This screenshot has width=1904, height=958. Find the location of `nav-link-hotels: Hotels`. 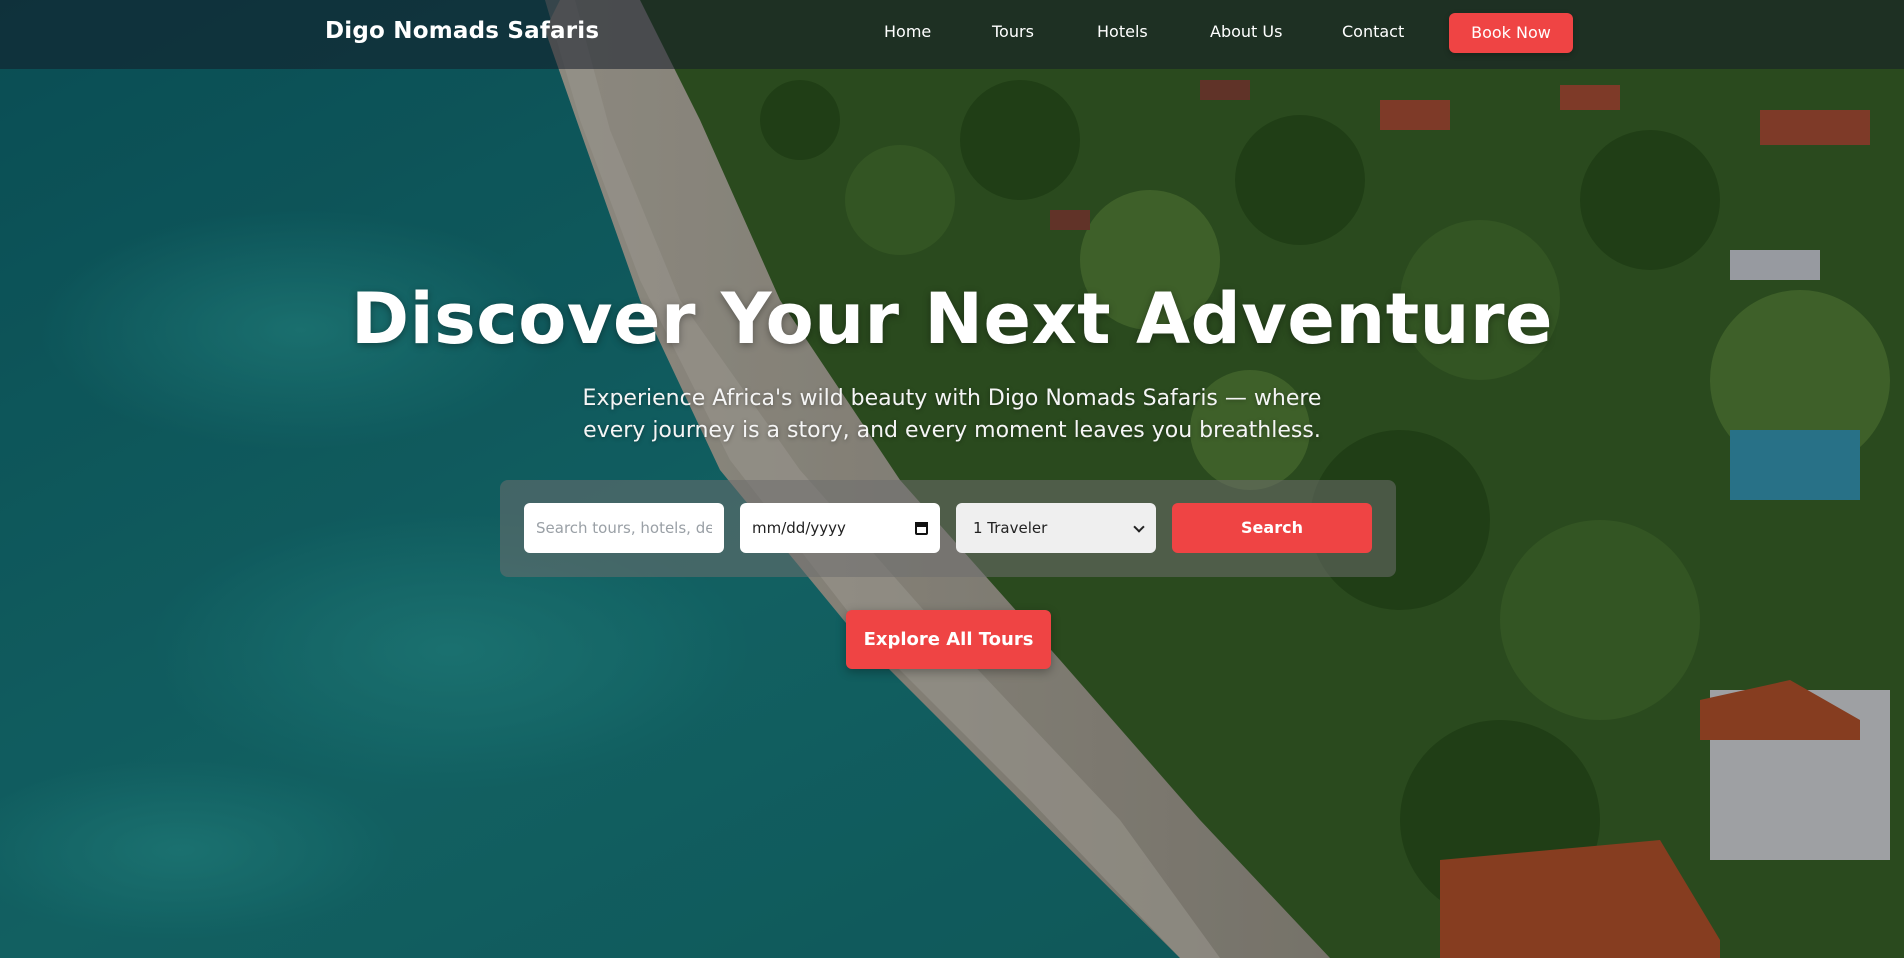

nav-link-hotels: Hotels is located at coordinates (1122, 31).